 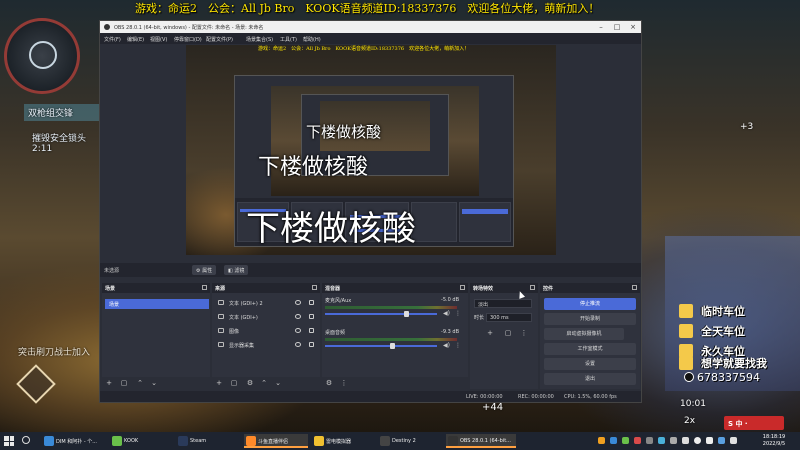 What do you see at coordinates (617, 27) in the screenshot?
I see `maximize-icon: □` at bounding box center [617, 27].